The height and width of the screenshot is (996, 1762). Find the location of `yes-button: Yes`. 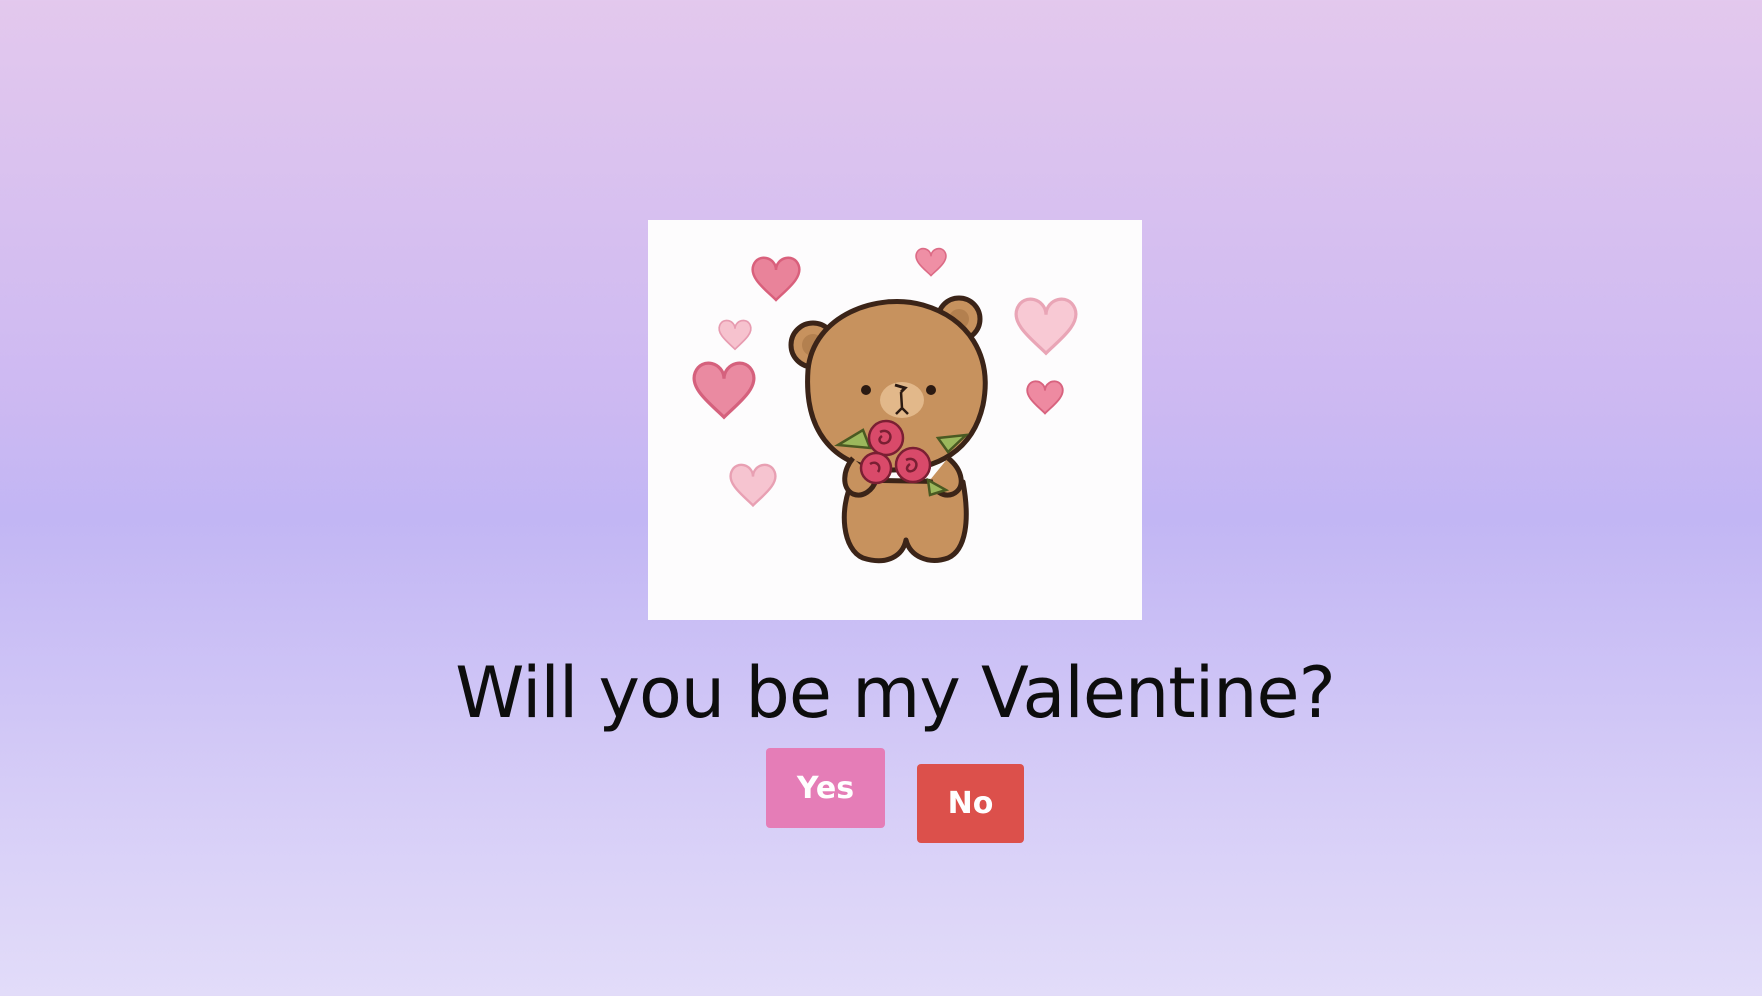

yes-button: Yes is located at coordinates (825, 788).